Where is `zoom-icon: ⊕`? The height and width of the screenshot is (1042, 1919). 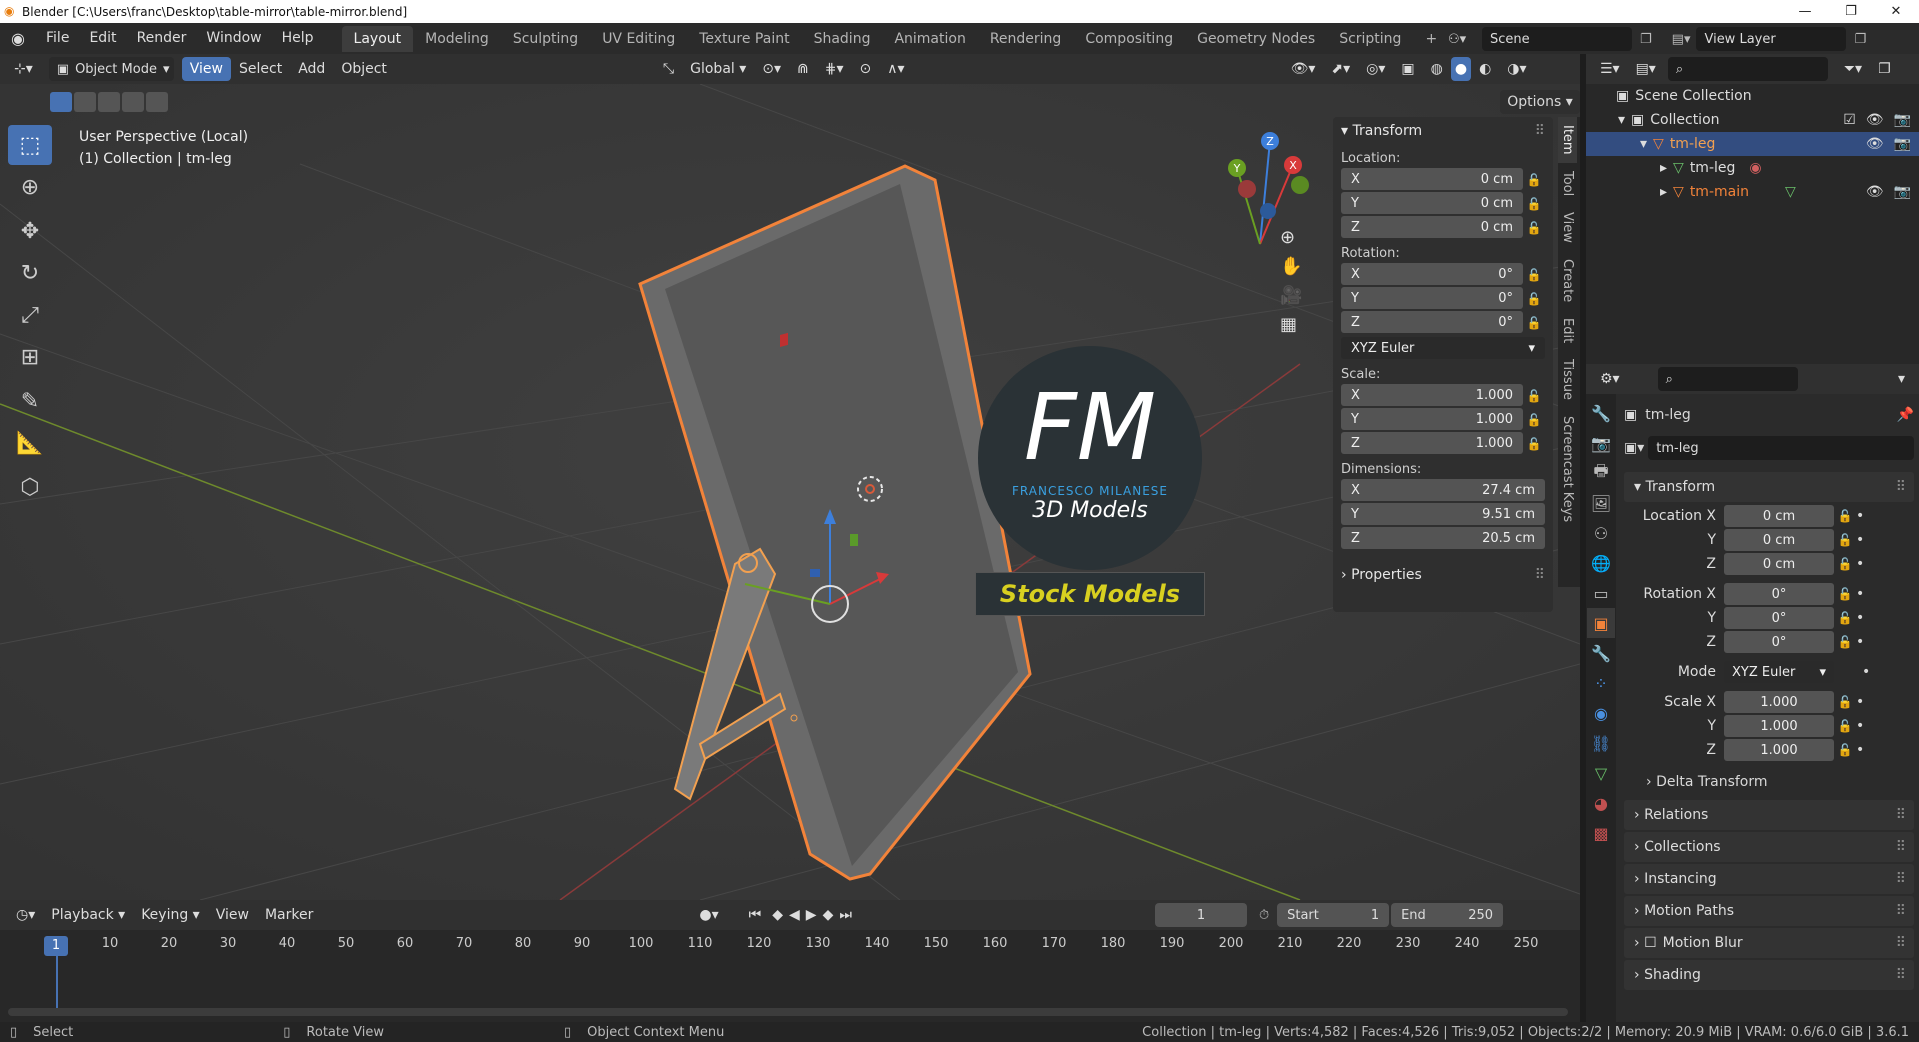
zoom-icon: ⊕ is located at coordinates (1291, 237).